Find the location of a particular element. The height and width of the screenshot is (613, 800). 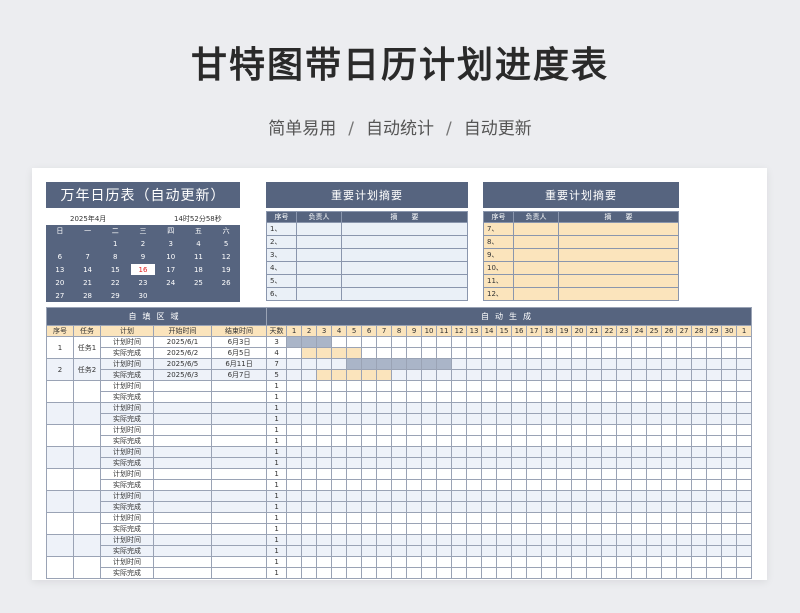

calendar-day-cell: 27 is located at coordinates (60, 295).